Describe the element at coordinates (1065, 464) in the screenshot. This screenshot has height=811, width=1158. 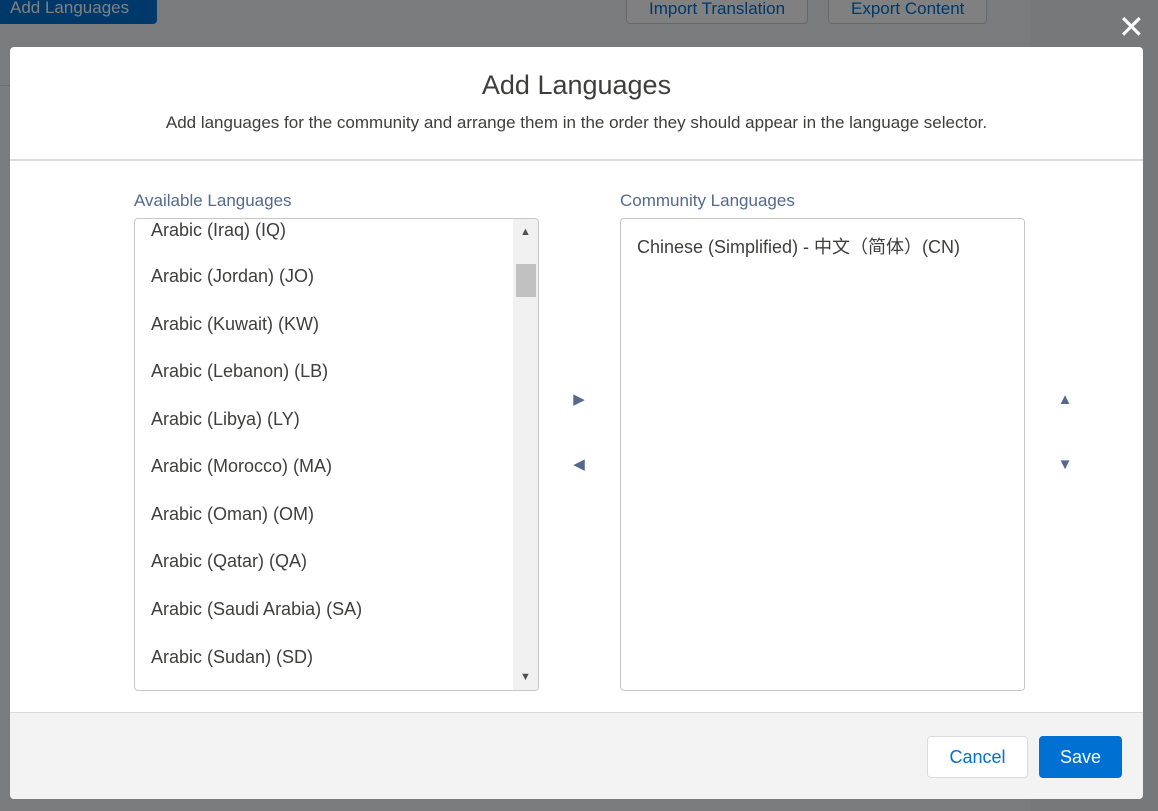
I see `move-down-icon: ▼` at that location.